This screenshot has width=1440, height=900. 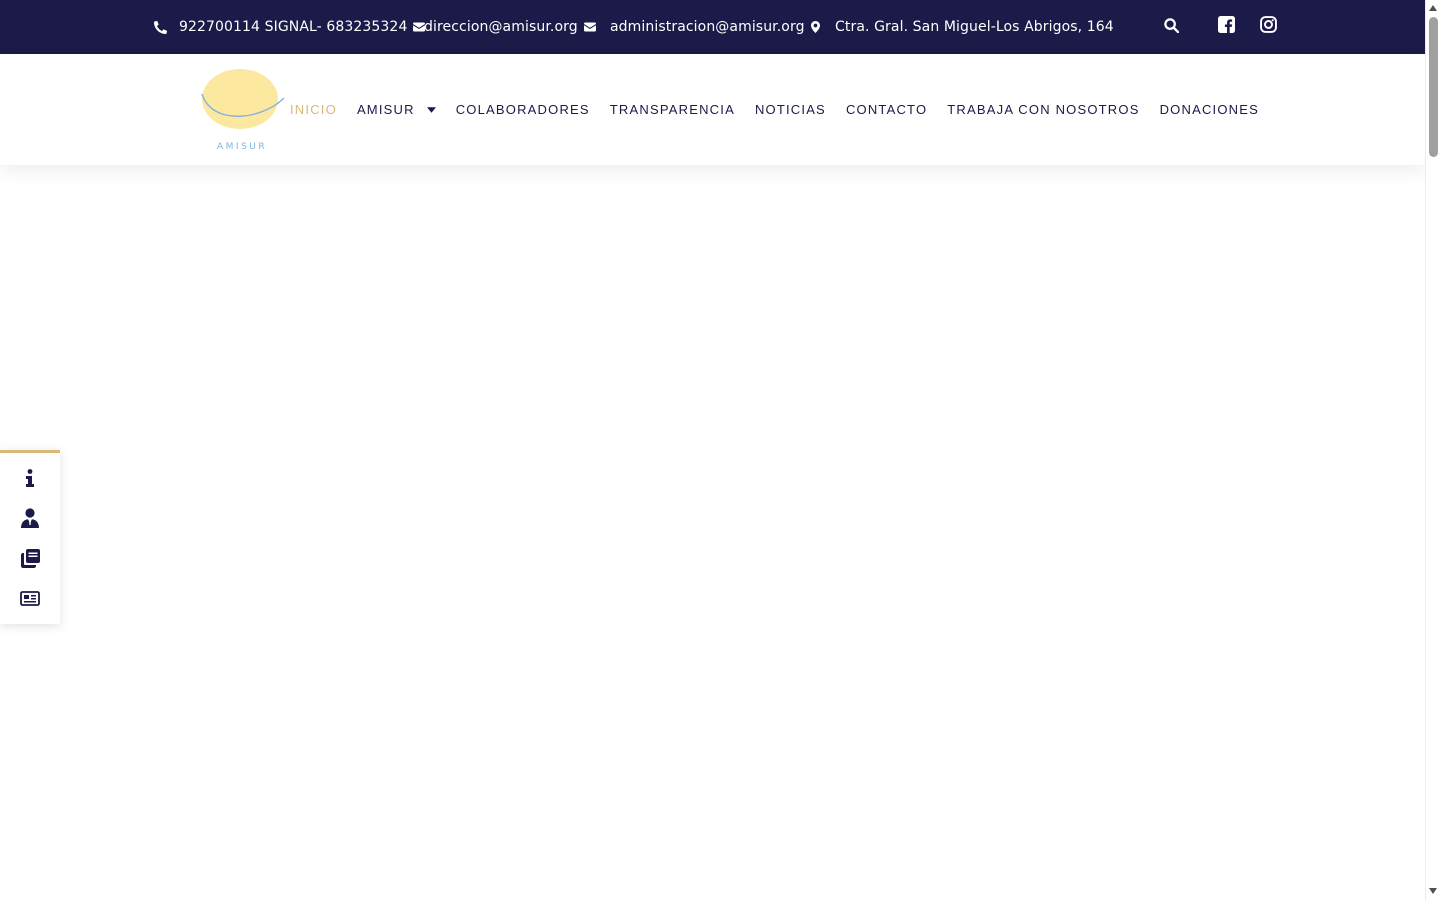 I want to click on nav-item-transparencia: TRANSPARENCIA, so click(x=672, y=109).